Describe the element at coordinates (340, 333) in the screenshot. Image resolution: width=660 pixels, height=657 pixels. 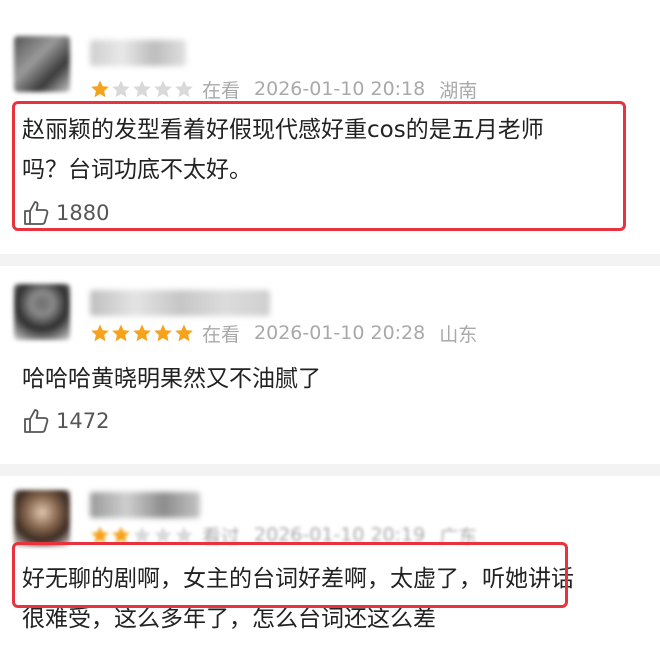
I see `review-date: 2026-01-10 20:28` at that location.